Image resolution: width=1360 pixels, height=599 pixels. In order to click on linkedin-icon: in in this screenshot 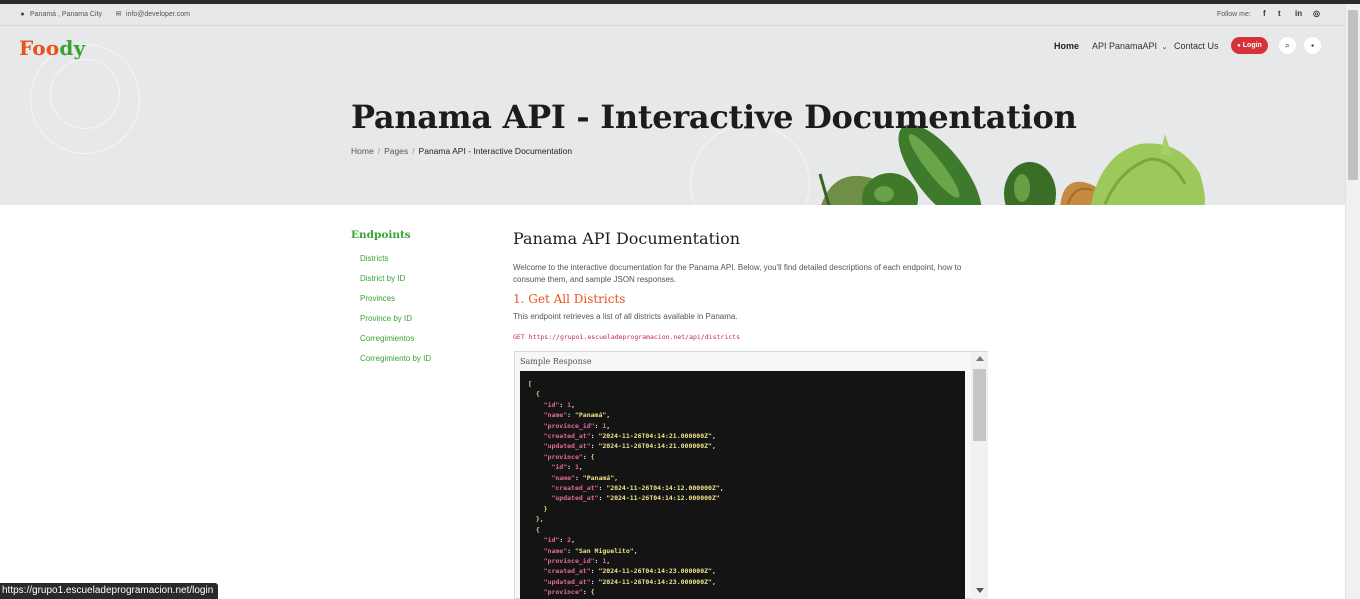, I will do `click(1298, 13)`.